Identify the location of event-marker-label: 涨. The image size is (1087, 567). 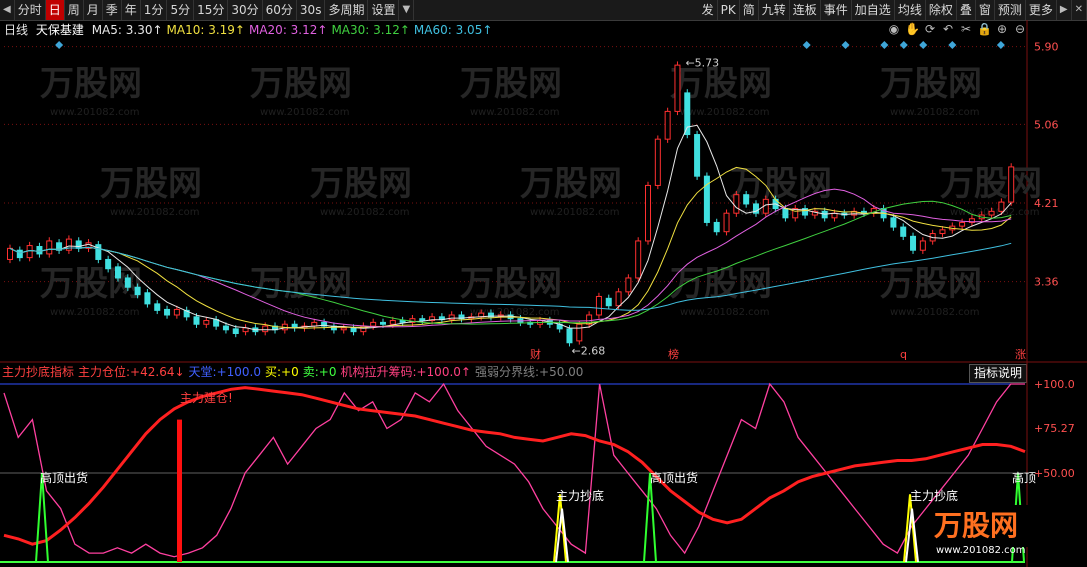
(1020, 354).